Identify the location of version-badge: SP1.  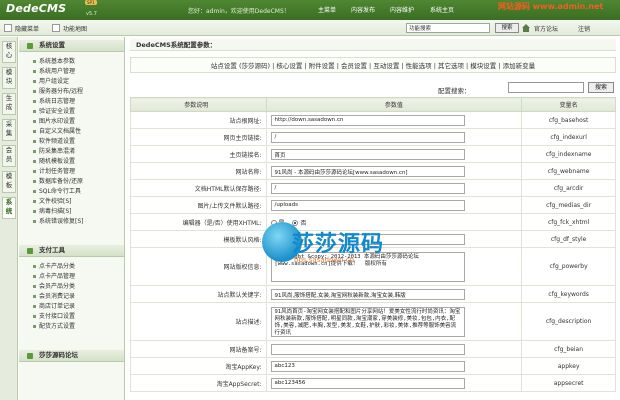
(91, 2).